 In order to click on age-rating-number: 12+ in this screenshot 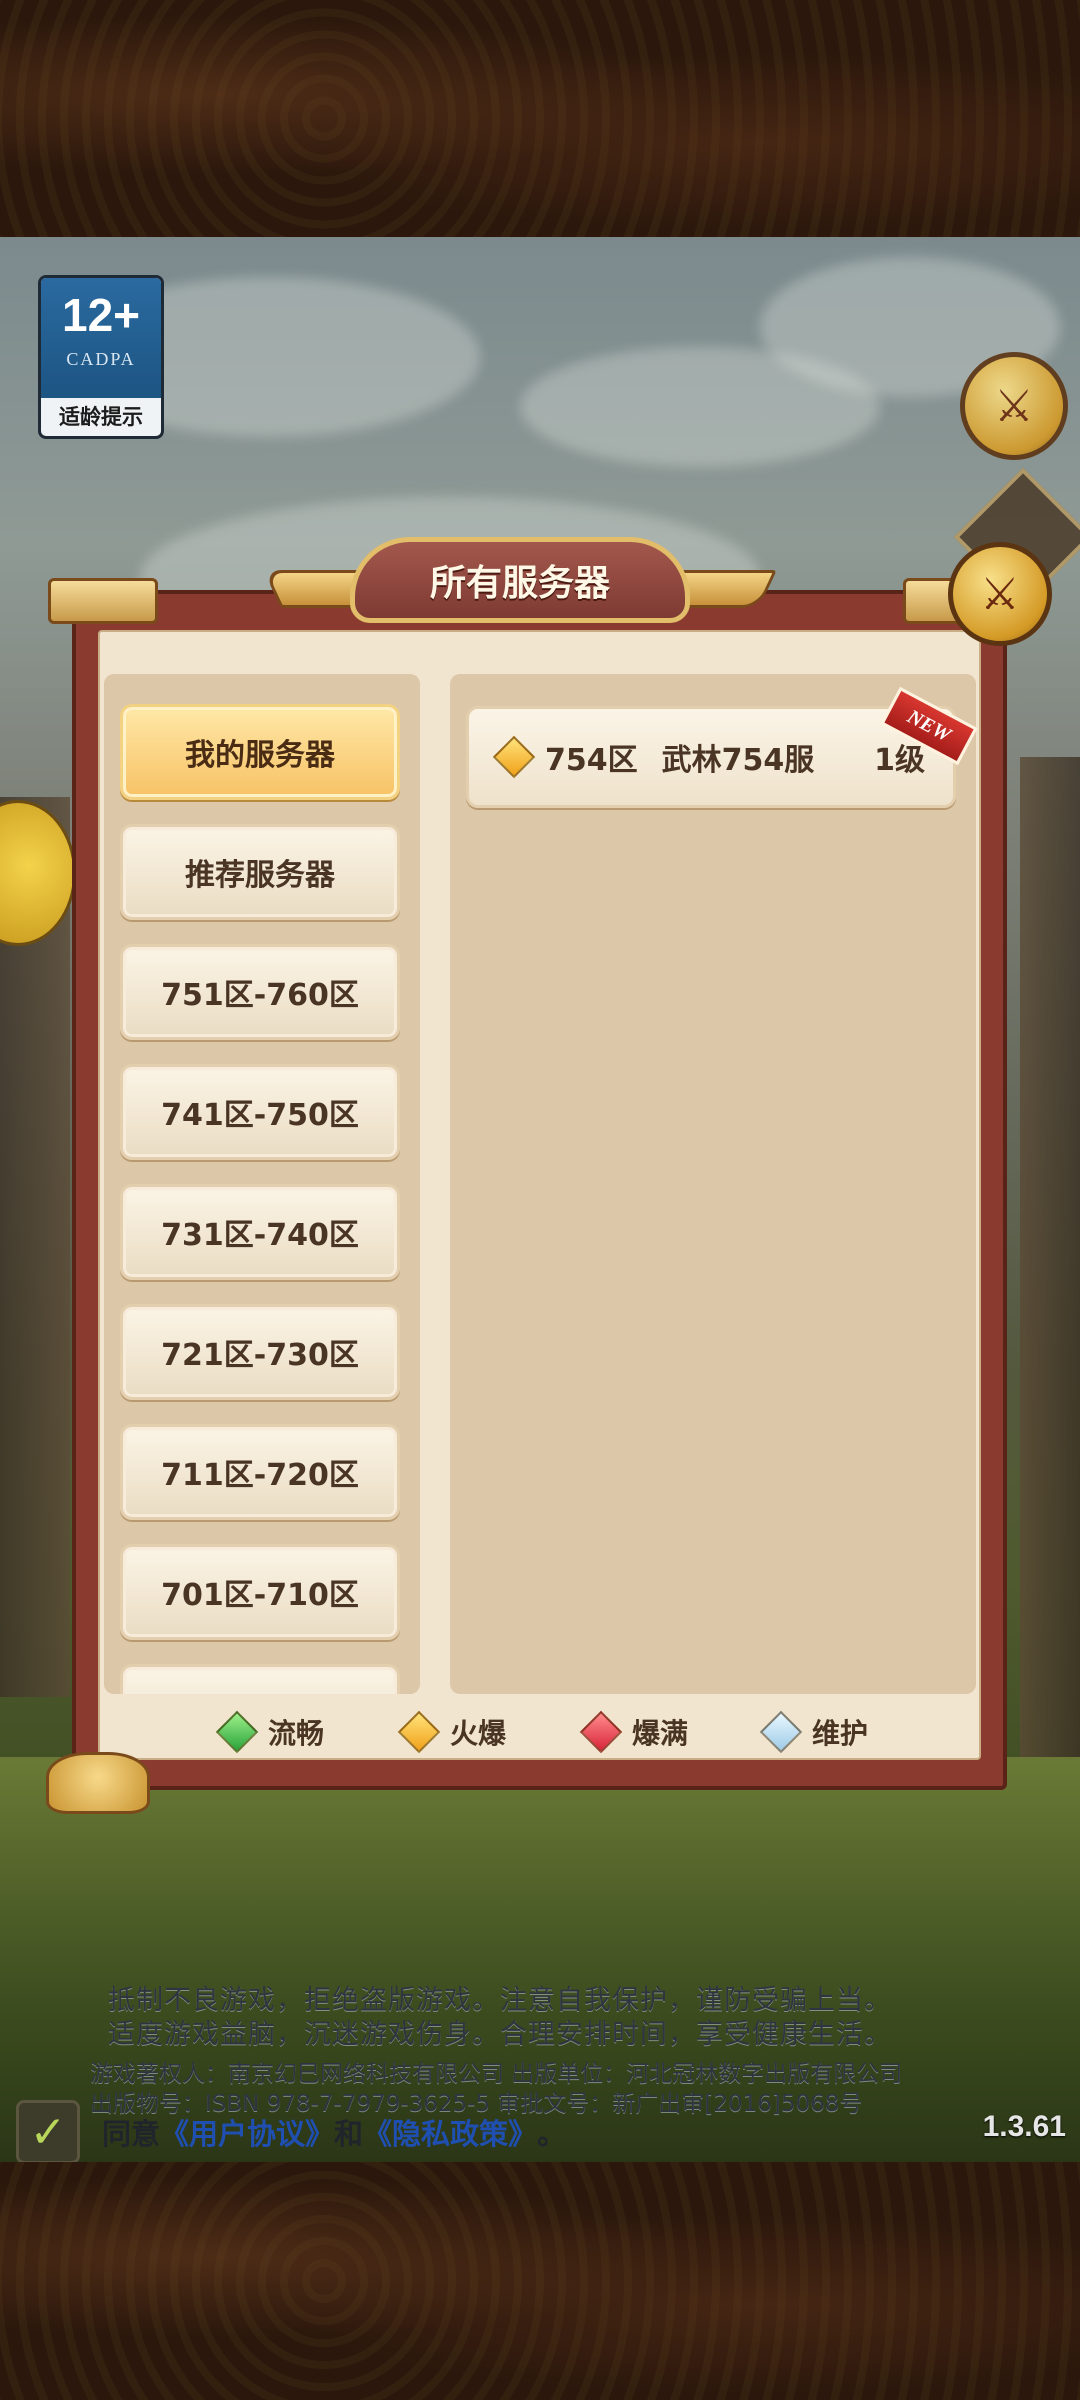, I will do `click(101, 315)`.